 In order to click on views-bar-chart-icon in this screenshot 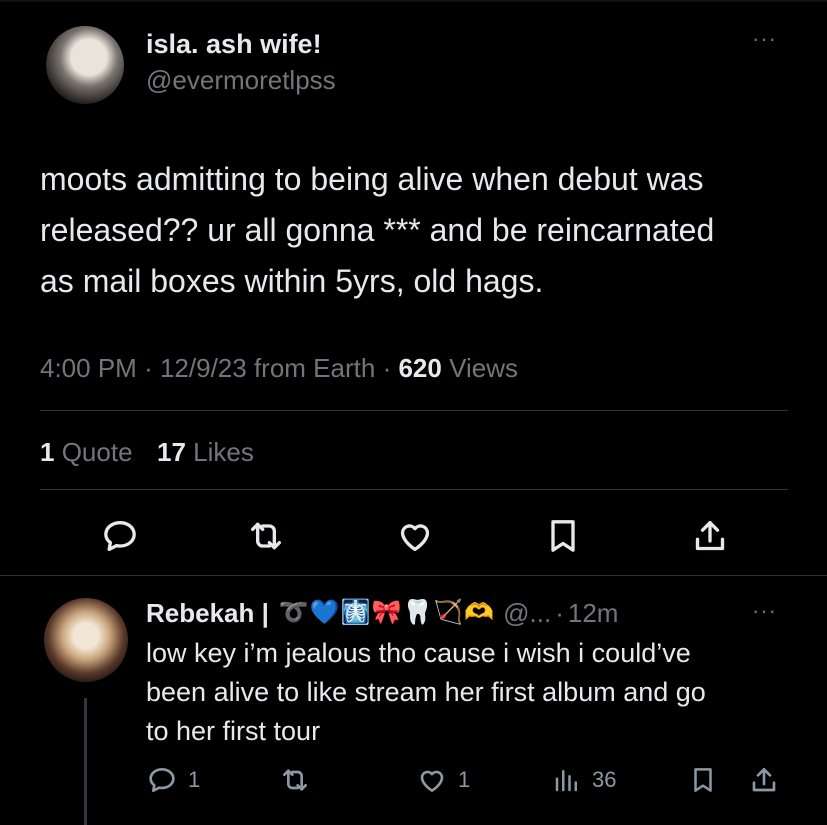, I will do `click(566, 781)`.